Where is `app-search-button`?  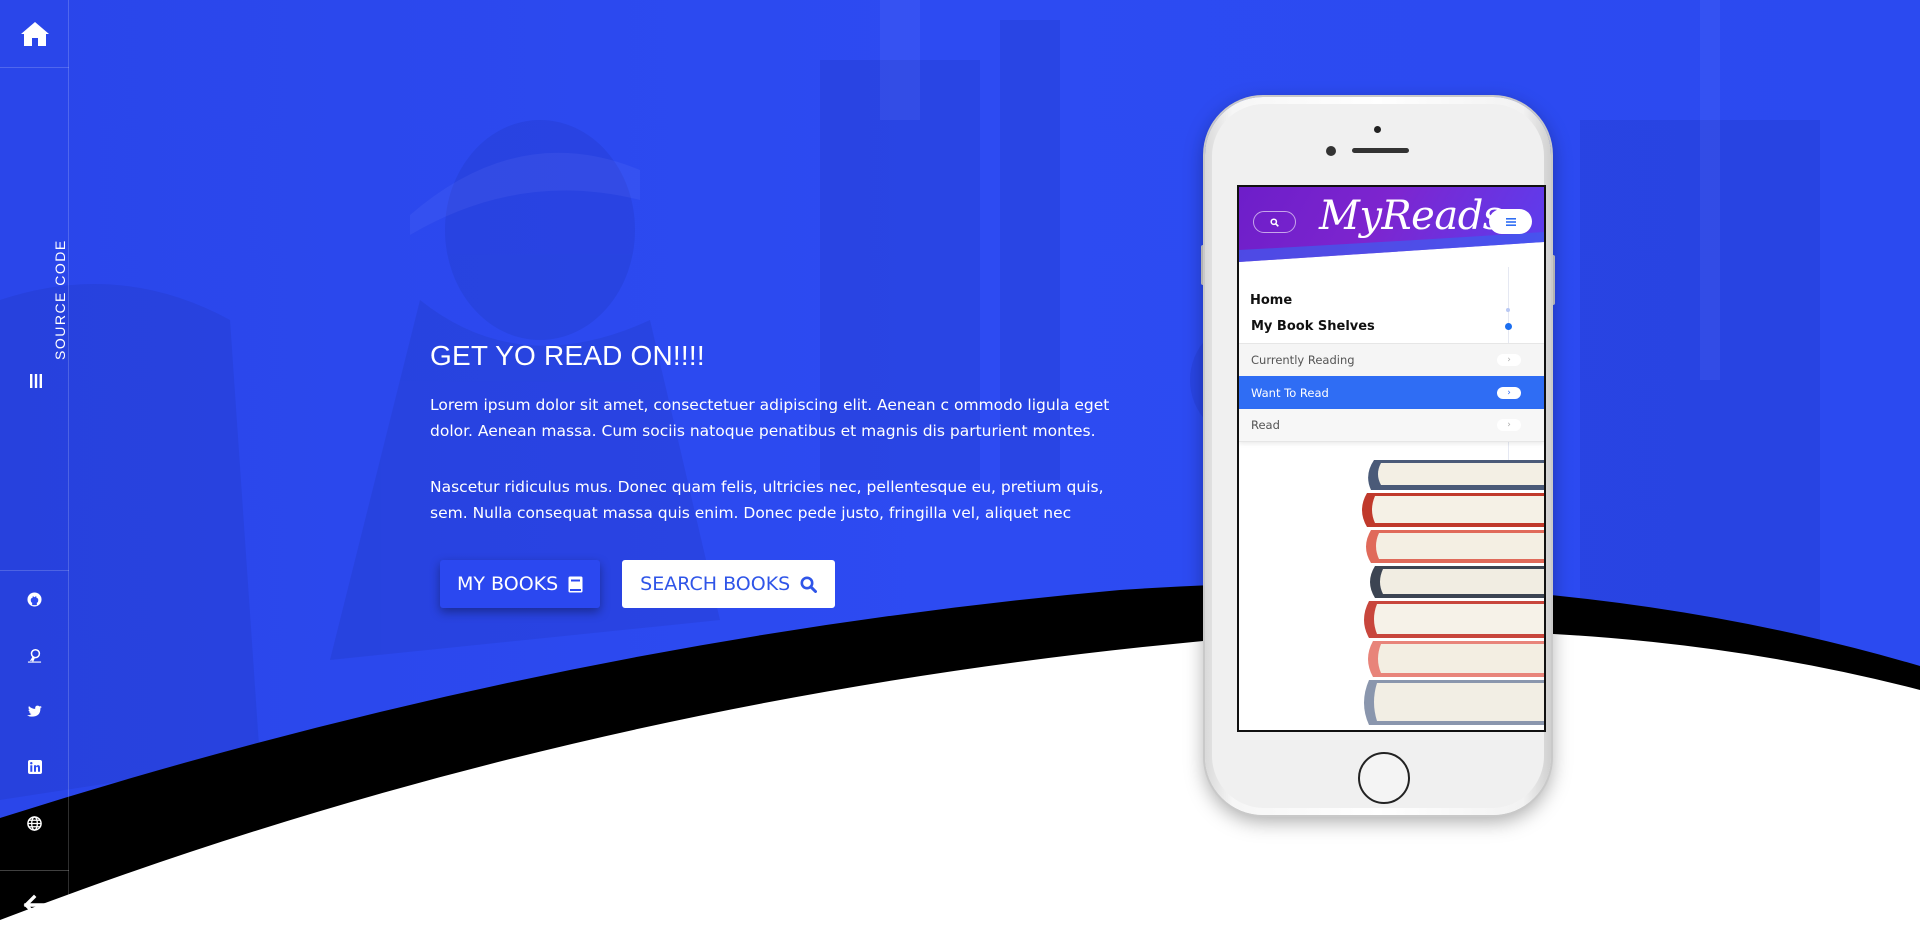
app-search-button is located at coordinates (1274, 222).